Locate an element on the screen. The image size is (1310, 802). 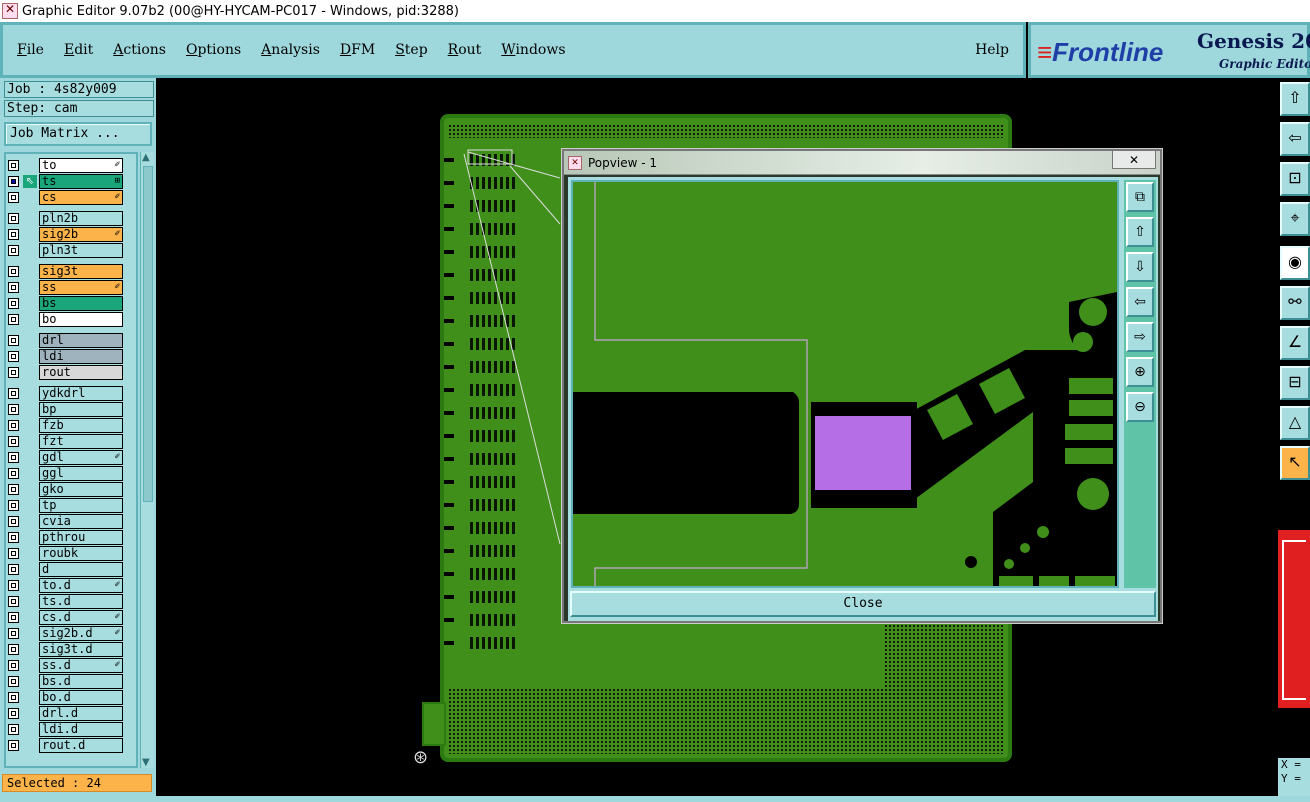
layer-row-drl-d: drl.d is located at coordinates (65, 713).